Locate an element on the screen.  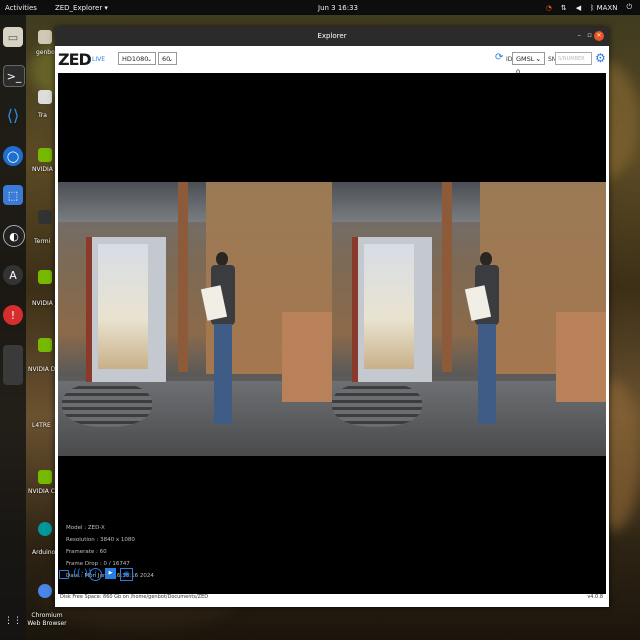
nvidia-icon: ◔ is located at coordinates (549, 8).